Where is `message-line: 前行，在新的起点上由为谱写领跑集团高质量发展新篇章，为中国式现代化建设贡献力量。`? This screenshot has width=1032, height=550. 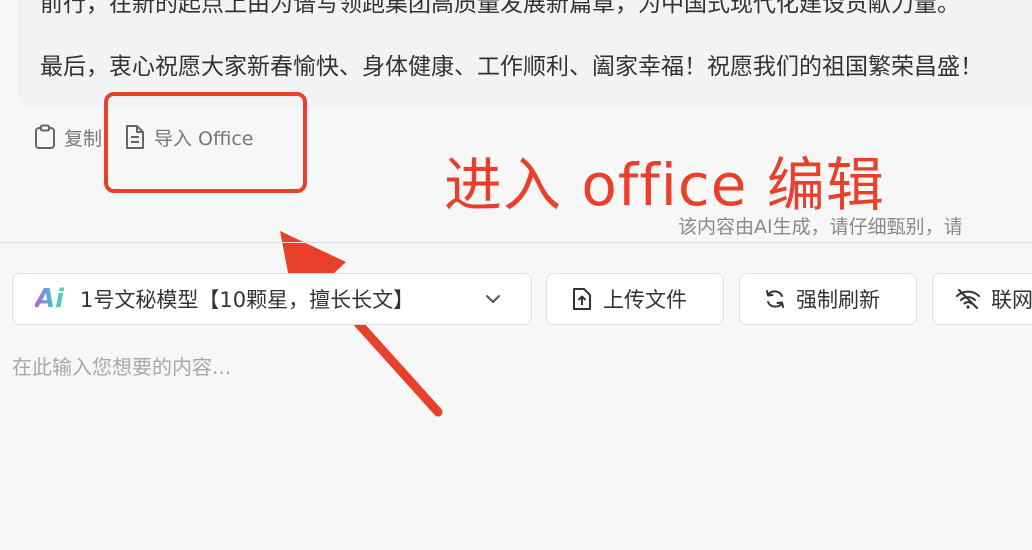
message-line: 前行，在新的起点上由为谱写领跑集团高质量发展新篇章，为中国式现代化建设贡献力量。 is located at coordinates (500, 8).